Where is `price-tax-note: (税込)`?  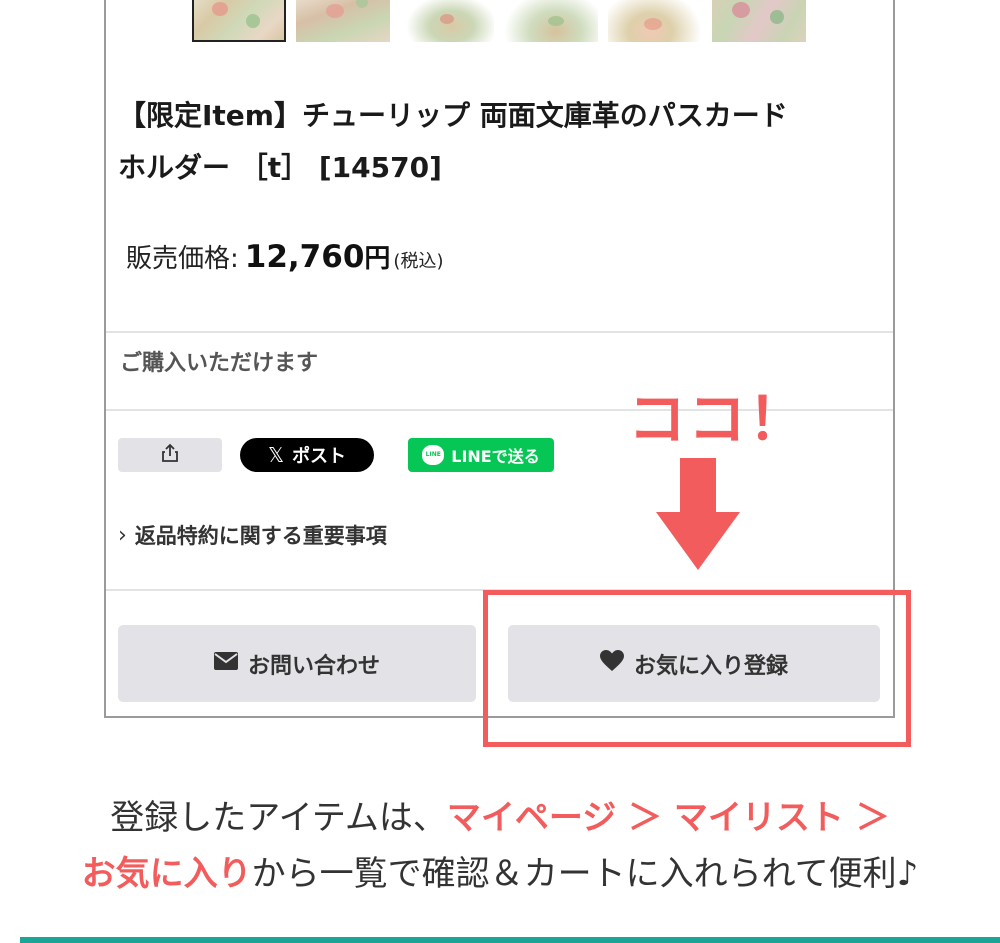
price-tax-note: (税込) is located at coordinates (418, 261).